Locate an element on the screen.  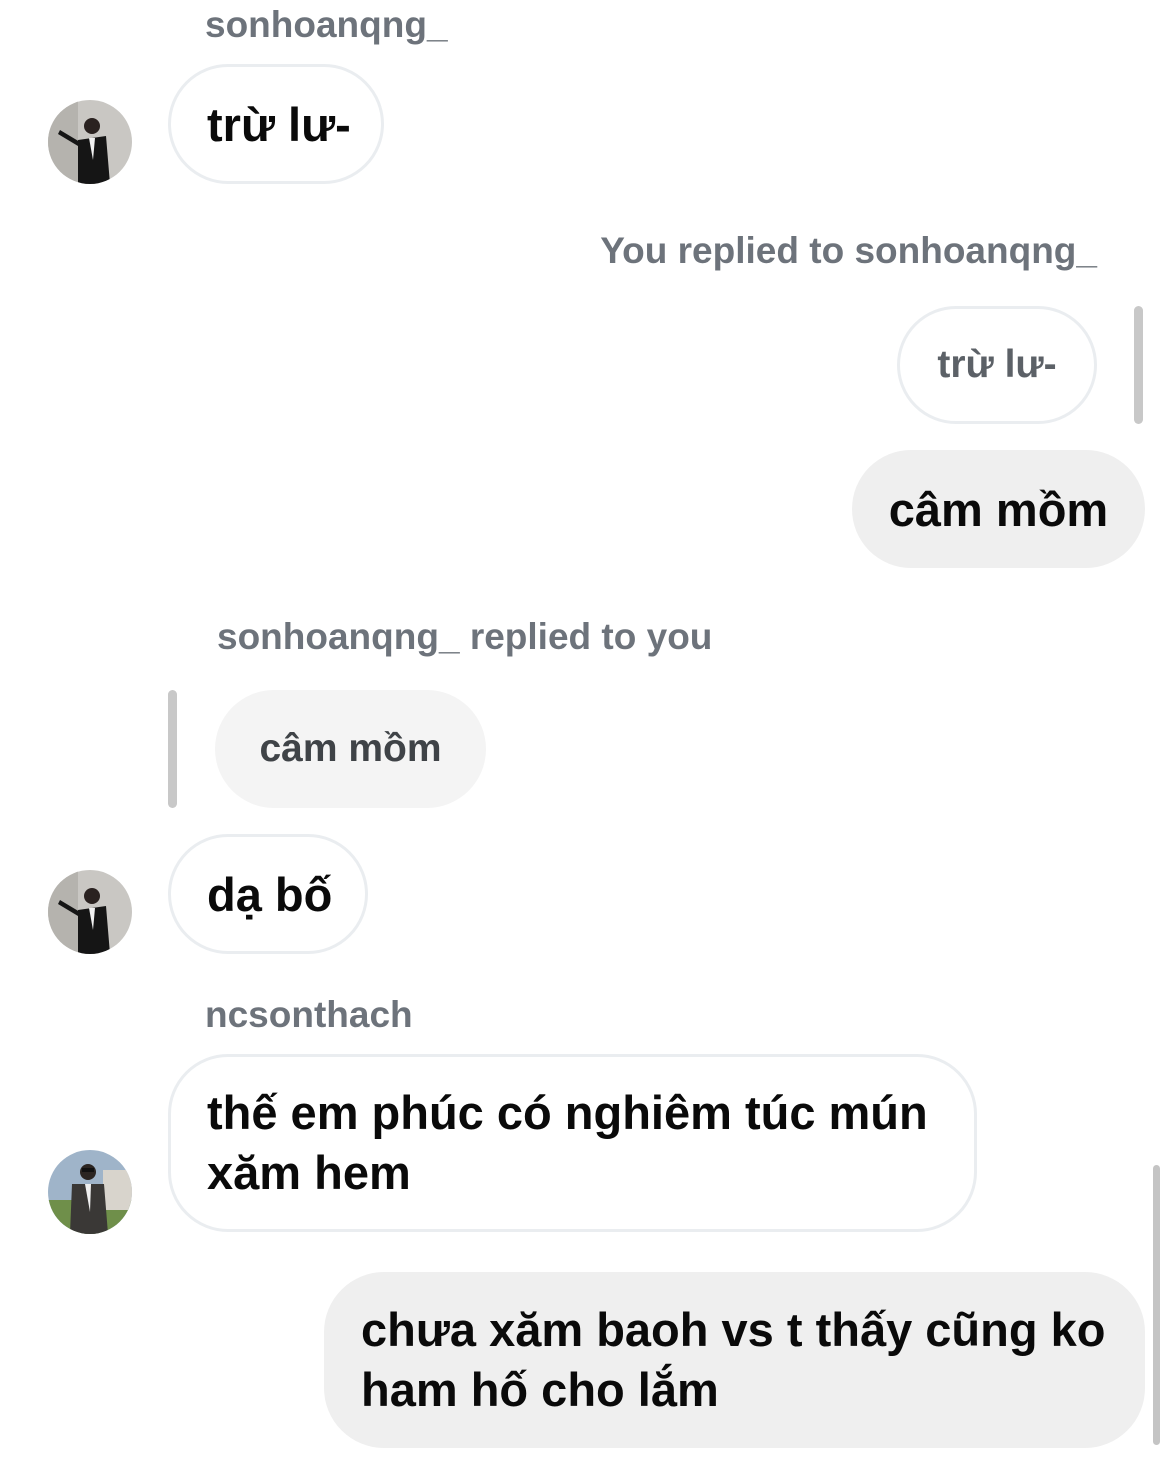
message-bubble-incoming: dạ bố is located at coordinates (268, 894).